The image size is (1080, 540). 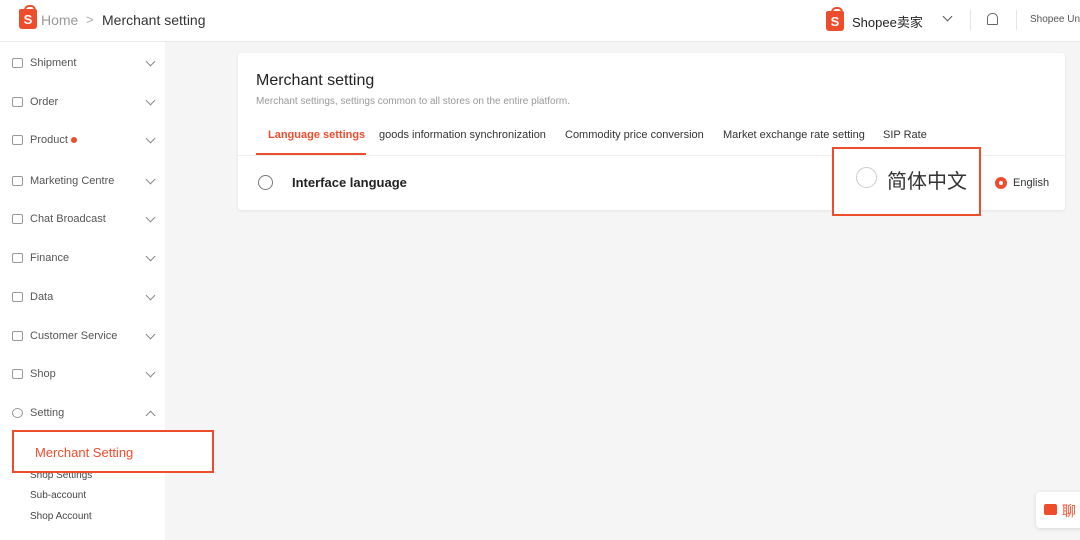 What do you see at coordinates (84, 452) in the screenshot?
I see `submenu-merchant-setting: Merchant Setting` at bounding box center [84, 452].